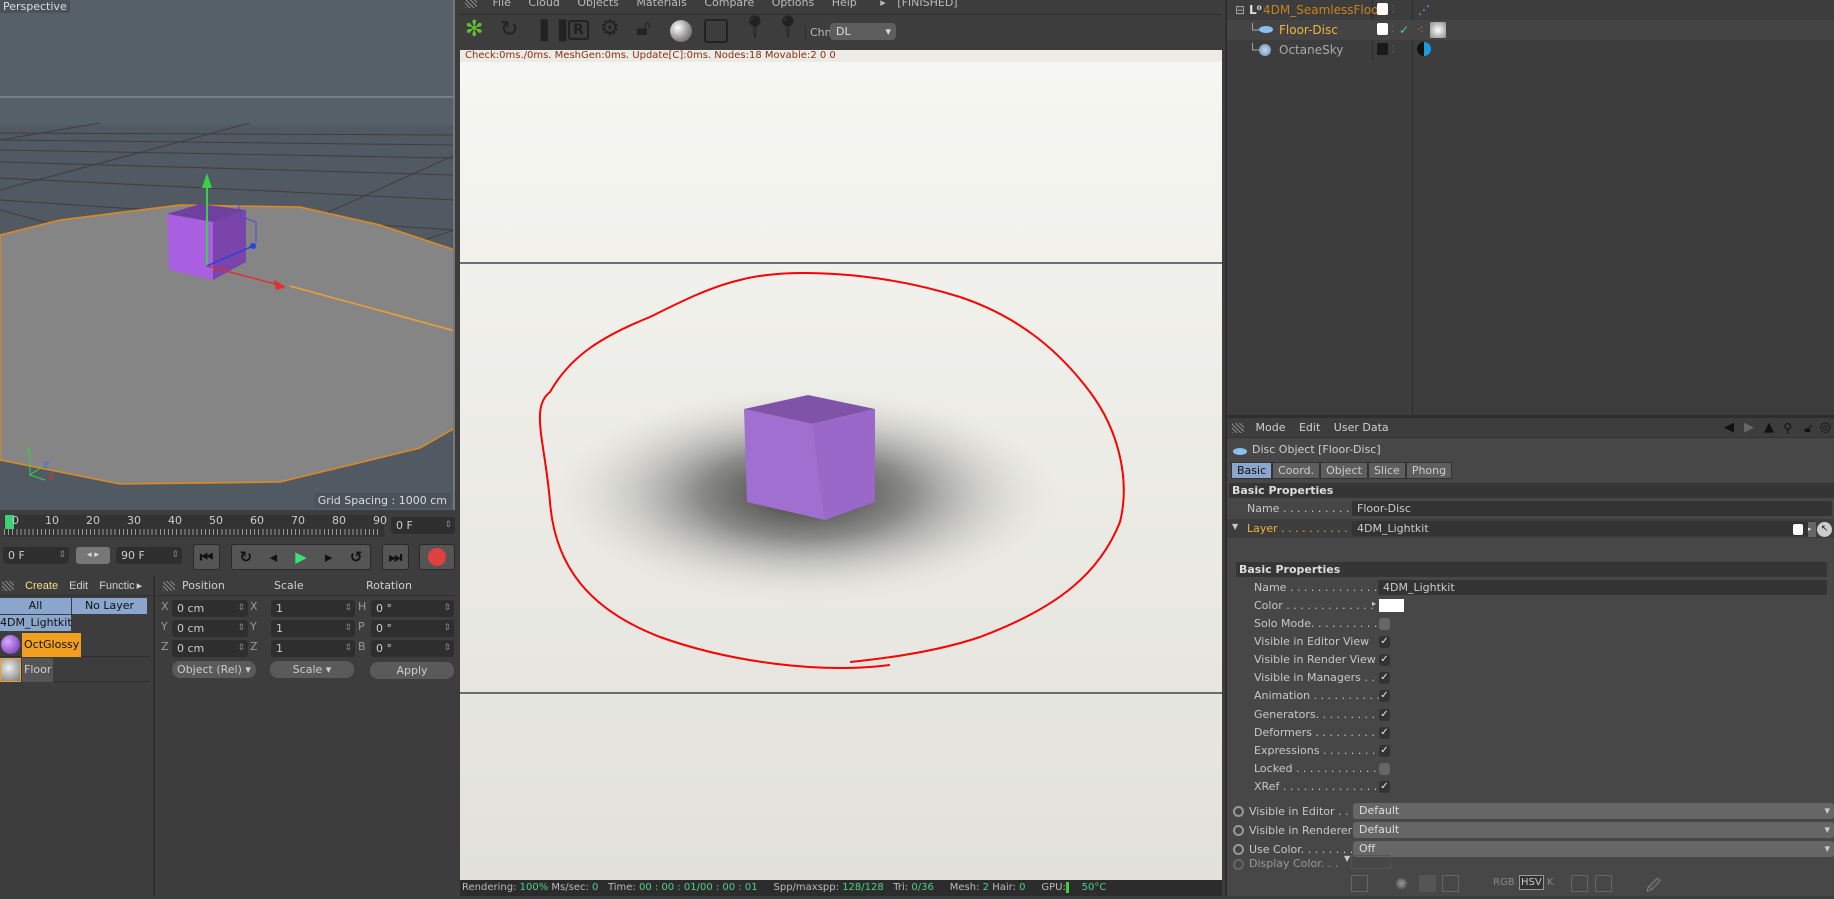  Describe the element at coordinates (1729, 428) in the screenshot. I see `back-arrow-icon: ◀` at that location.